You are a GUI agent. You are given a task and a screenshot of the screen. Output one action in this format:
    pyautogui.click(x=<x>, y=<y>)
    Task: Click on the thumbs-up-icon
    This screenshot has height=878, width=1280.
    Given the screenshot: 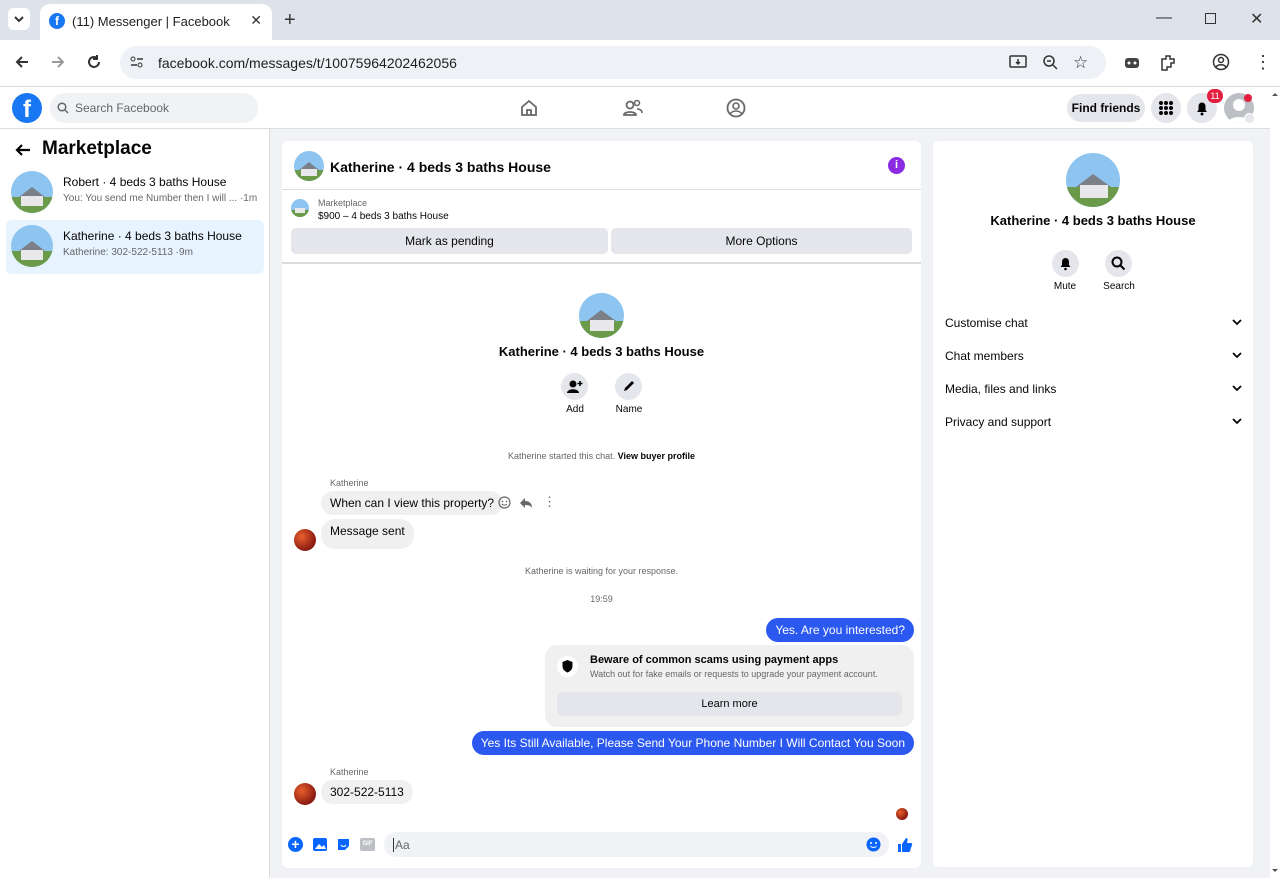 What is the action you would take?
    pyautogui.click(x=904, y=844)
    